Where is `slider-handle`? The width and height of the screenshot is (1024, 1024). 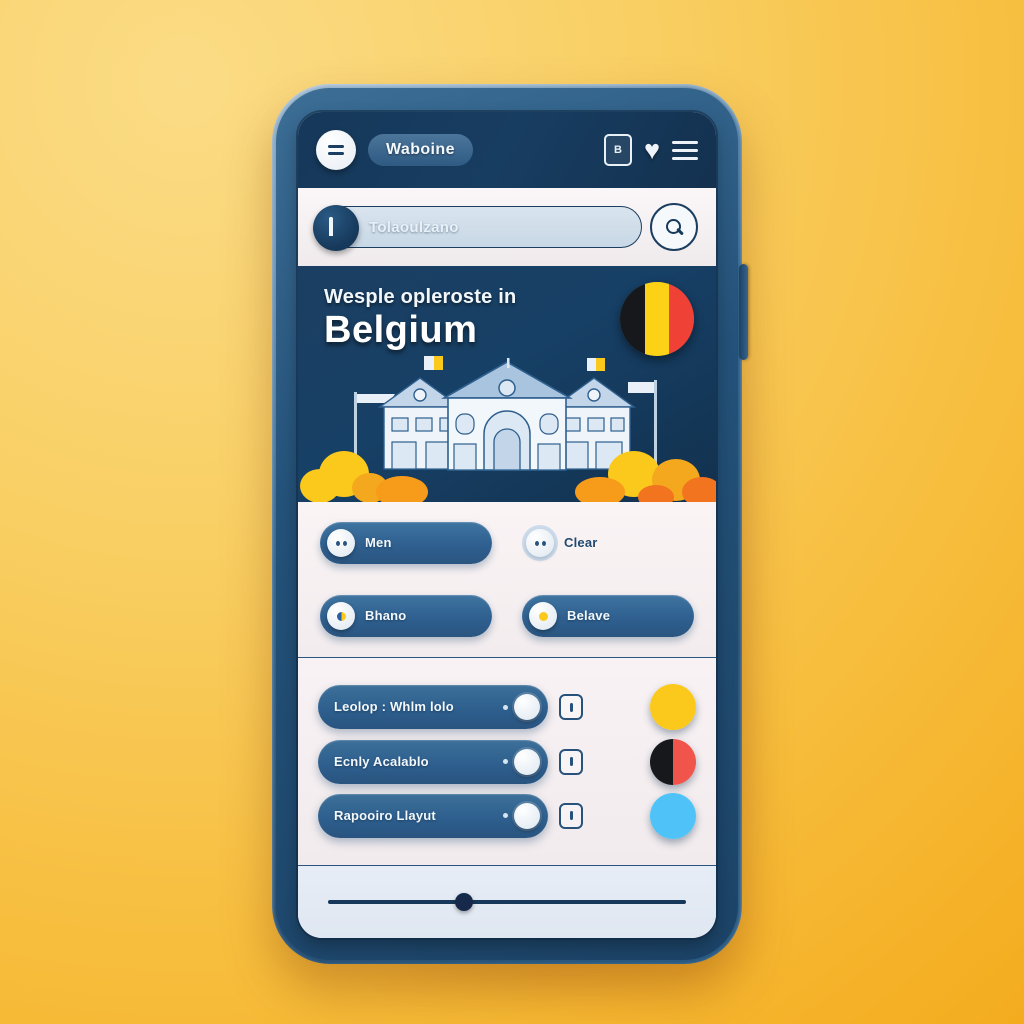 slider-handle is located at coordinates (464, 902).